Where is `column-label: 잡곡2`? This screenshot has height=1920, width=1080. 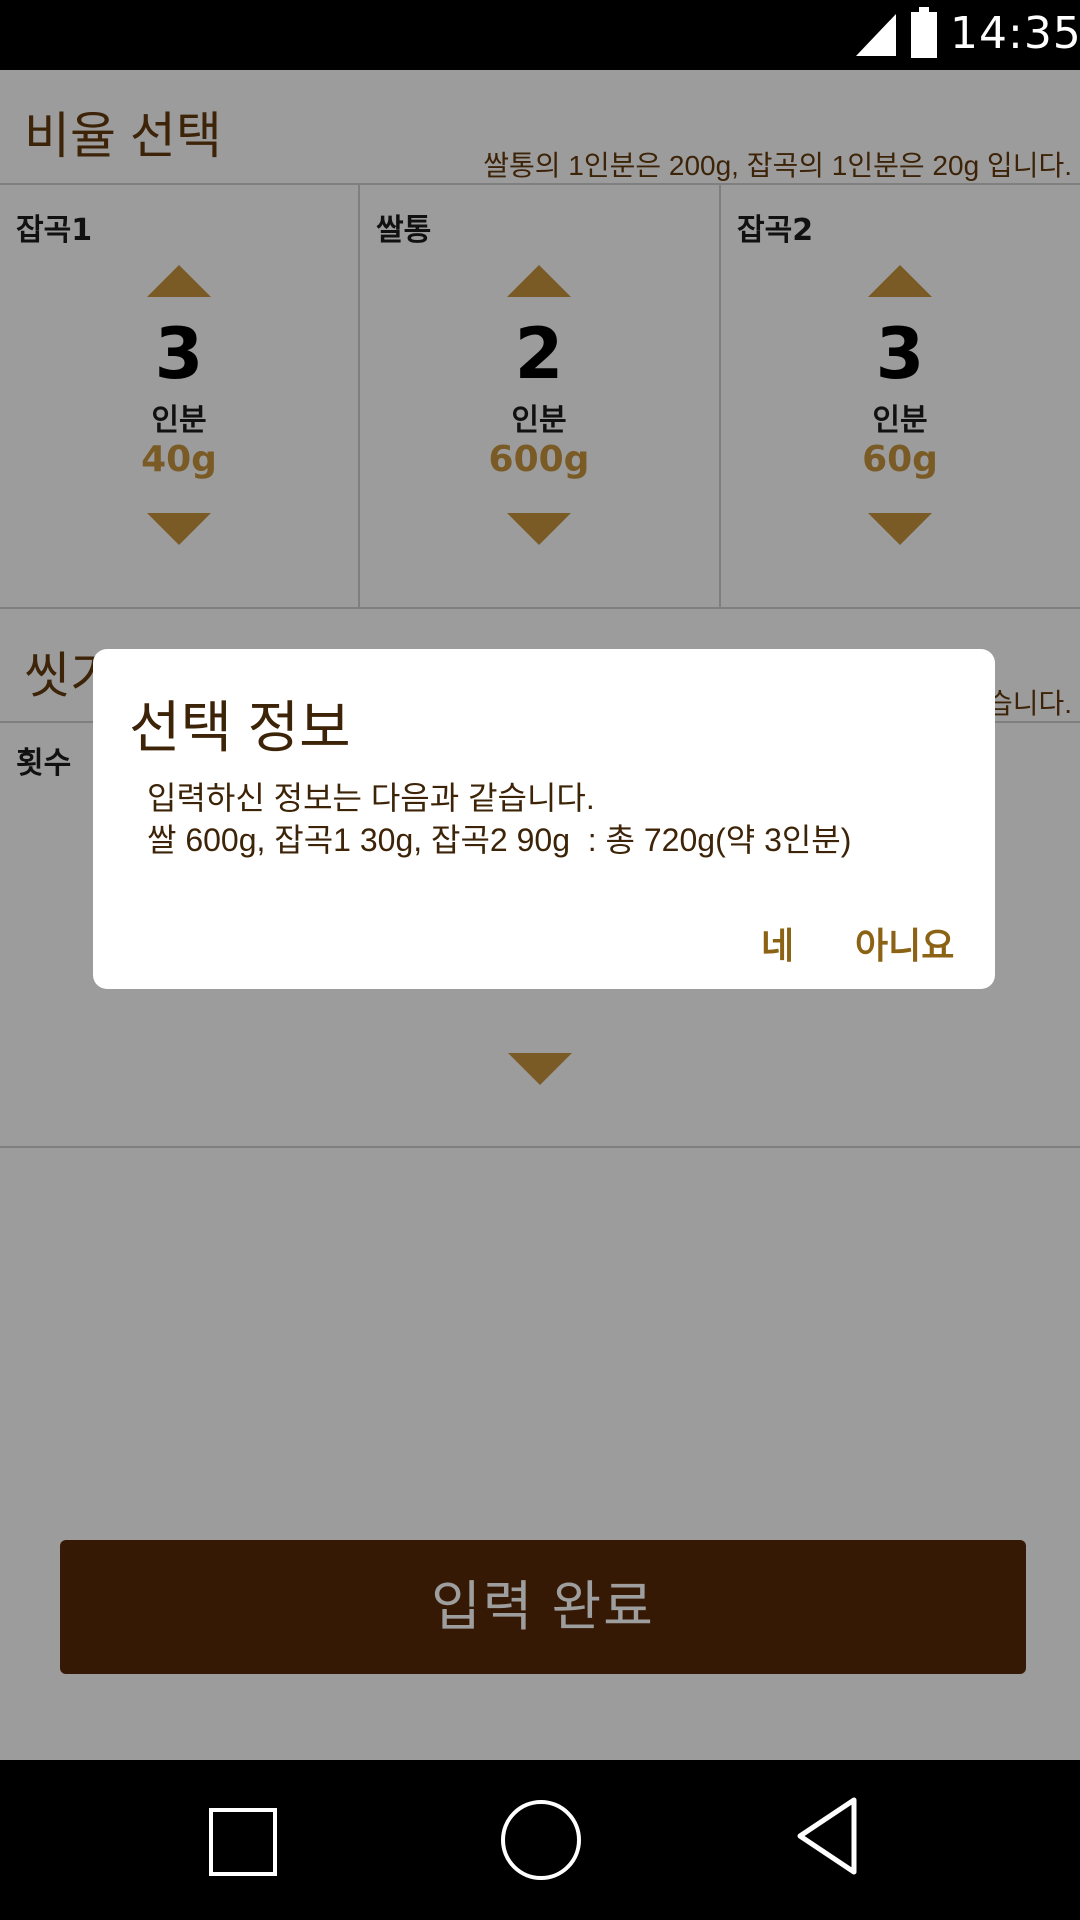 column-label: 잡곡2 is located at coordinates (775, 230).